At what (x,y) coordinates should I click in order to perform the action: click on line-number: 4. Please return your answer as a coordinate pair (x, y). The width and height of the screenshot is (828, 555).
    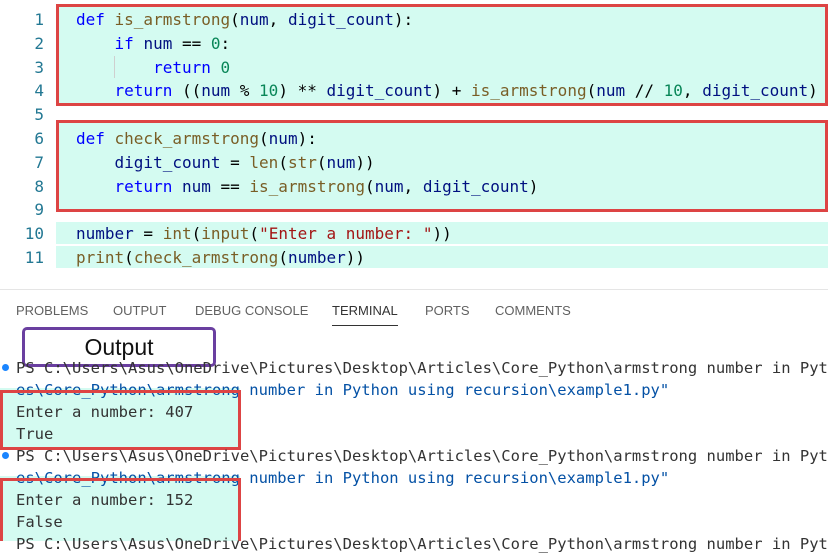
    Looking at the image, I should click on (39, 91).